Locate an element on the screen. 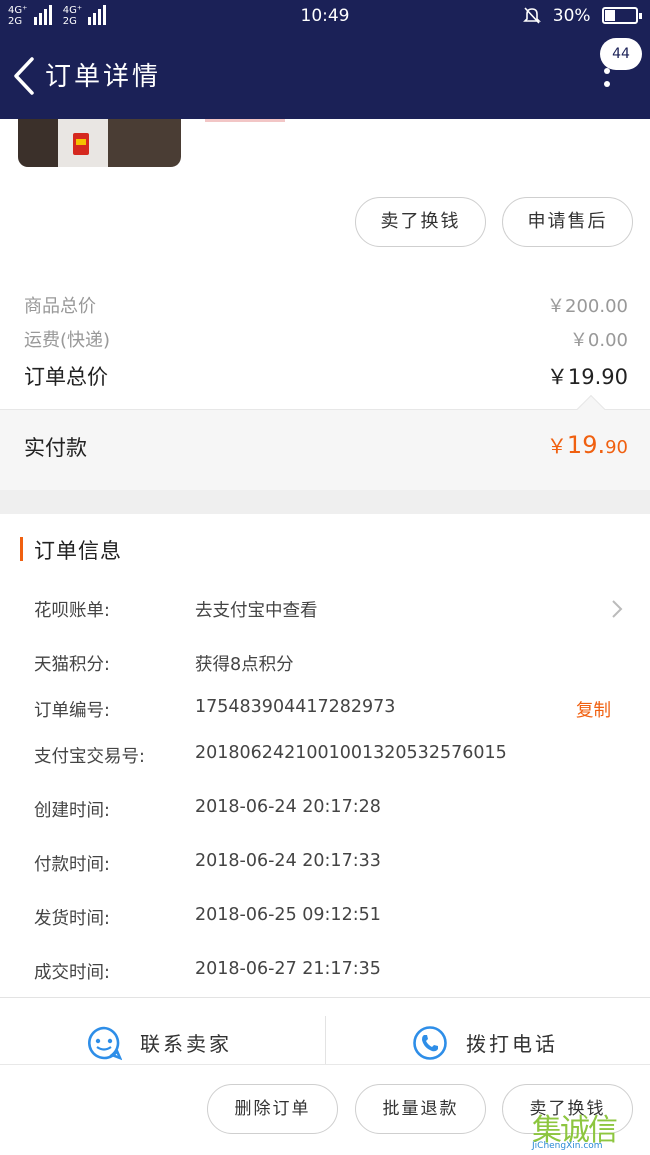 Image resolution: width=650 pixels, height=1155 pixels. info-value: 去支付宝中查看 is located at coordinates (256, 611).